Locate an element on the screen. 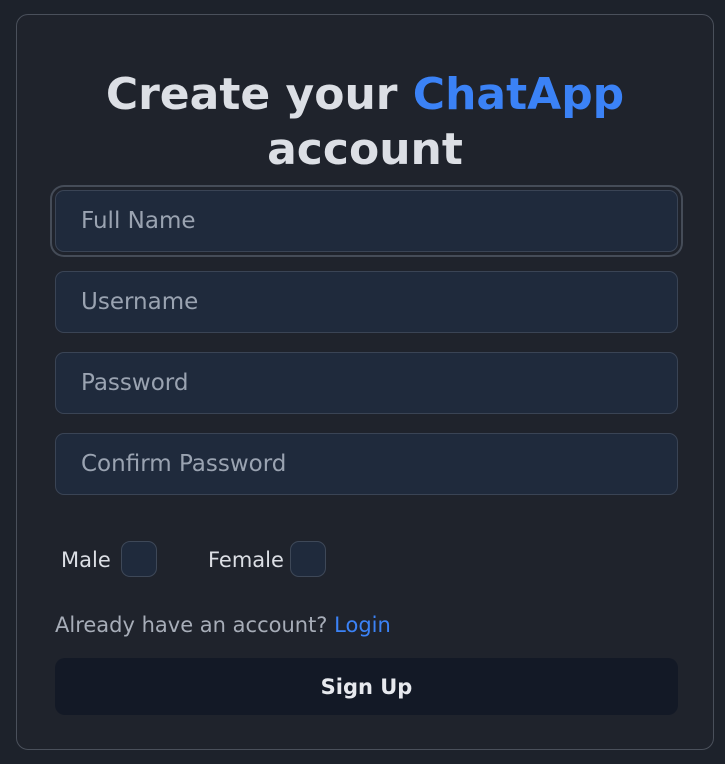 The height and width of the screenshot is (764, 725). page-title: Create your ChatApp account is located at coordinates (365, 122).